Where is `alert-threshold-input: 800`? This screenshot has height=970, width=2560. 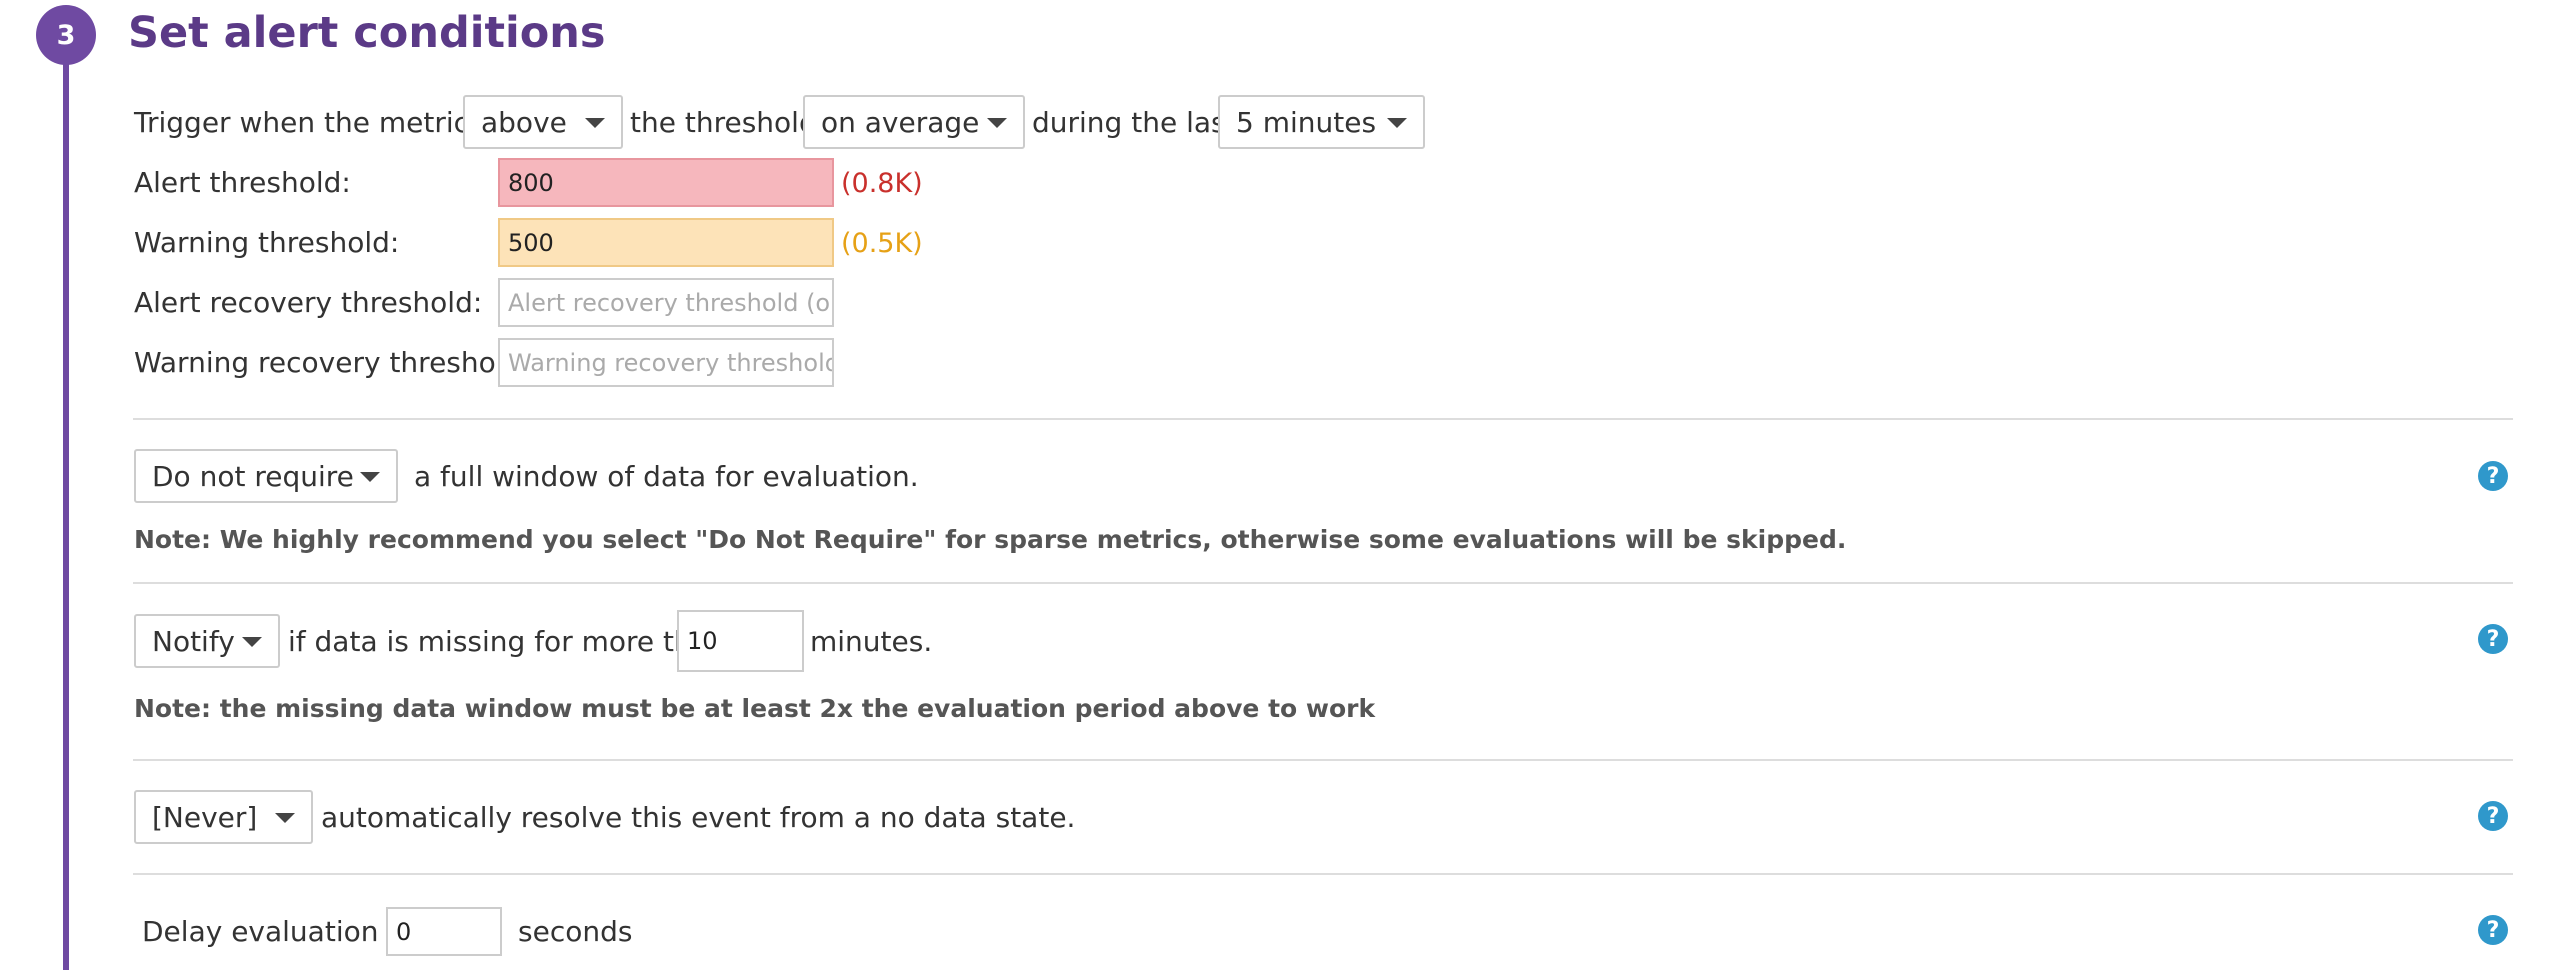
alert-threshold-input: 800 is located at coordinates (666, 182).